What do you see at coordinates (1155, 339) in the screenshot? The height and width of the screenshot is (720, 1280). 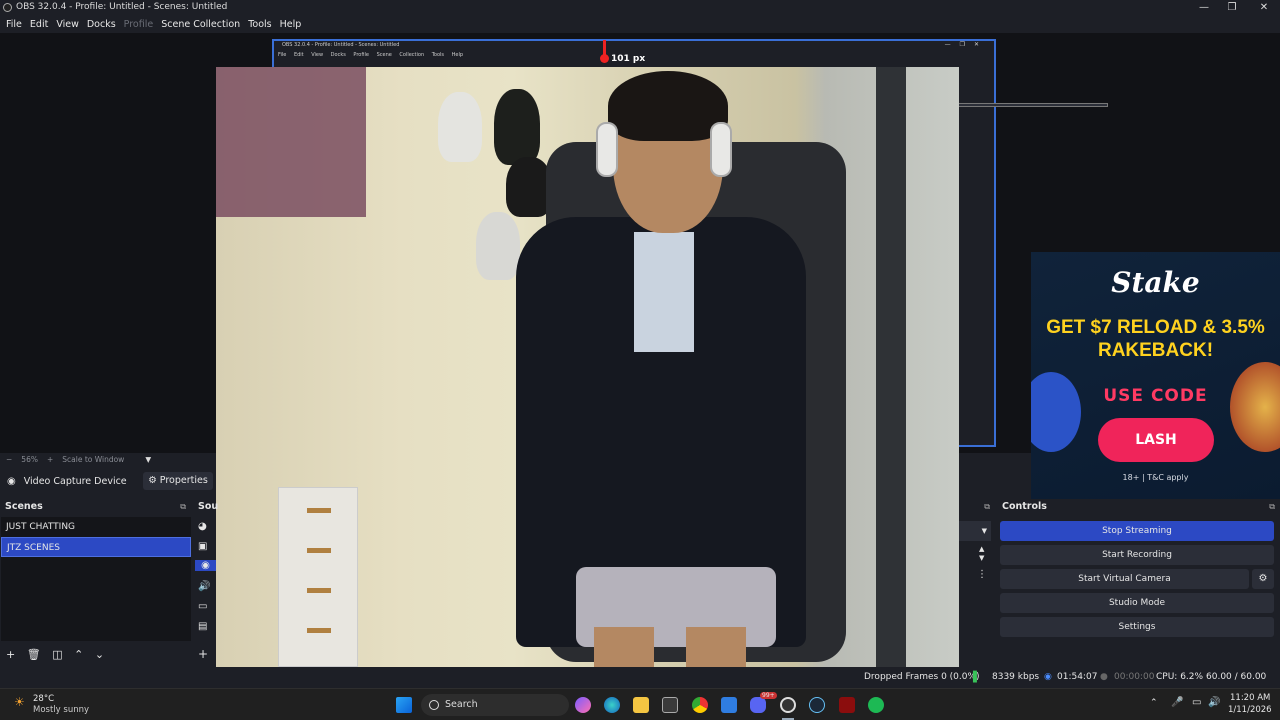 I see `ad-headline: GET $7 RELOAD & 3.5% RAKEBACK!` at bounding box center [1155, 339].